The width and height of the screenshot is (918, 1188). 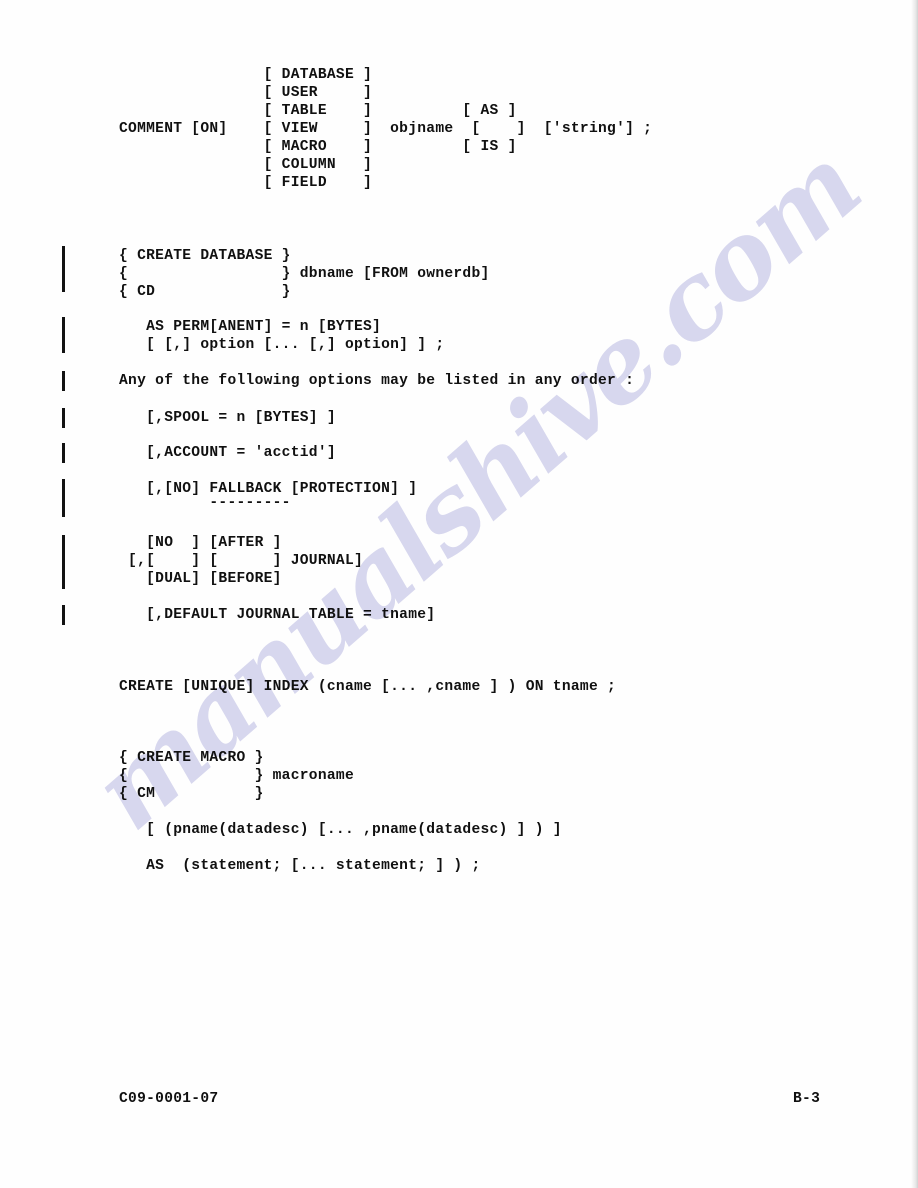 I want to click on create-macro-brace-line-1: { CREATE MACRO }, so click(x=191, y=758).